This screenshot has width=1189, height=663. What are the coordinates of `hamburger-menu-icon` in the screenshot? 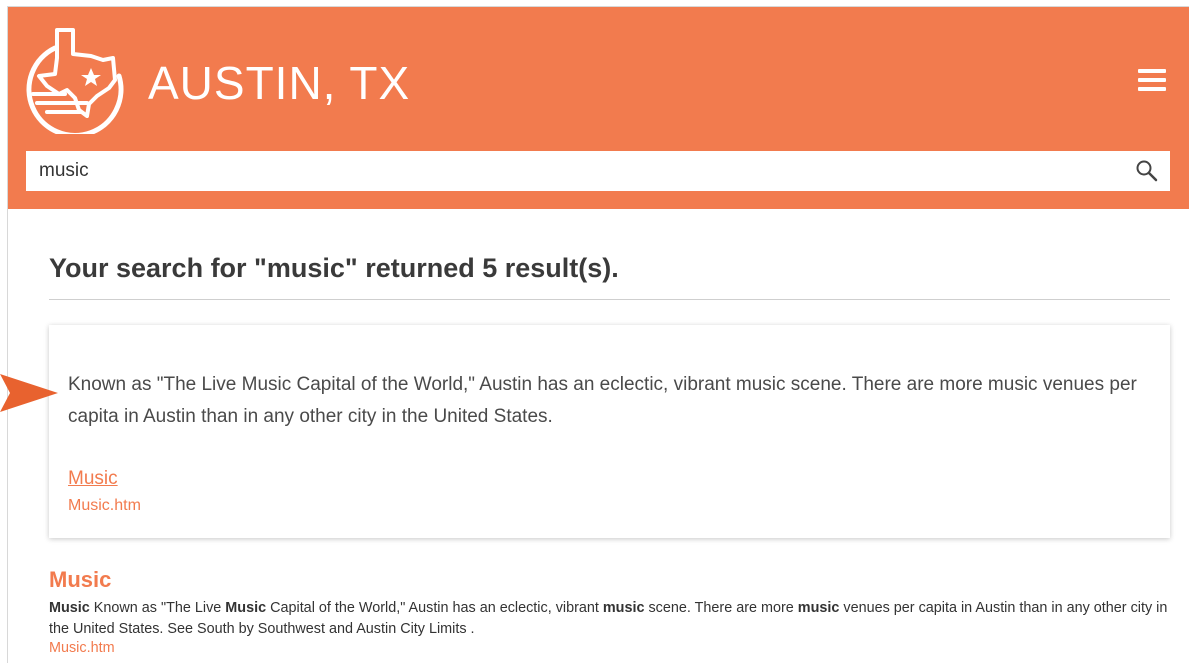 It's located at (1154, 80).